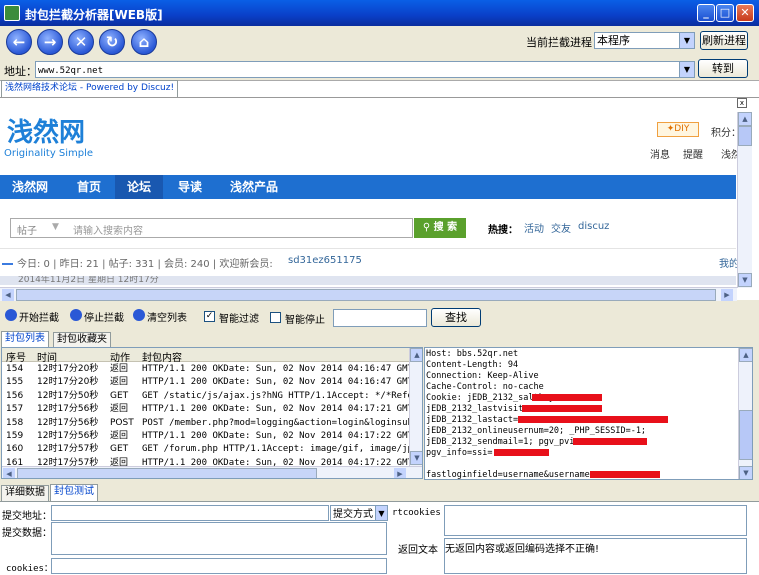  What do you see at coordinates (644, 40) in the screenshot?
I see `process-select: 本程序 ▼` at bounding box center [644, 40].